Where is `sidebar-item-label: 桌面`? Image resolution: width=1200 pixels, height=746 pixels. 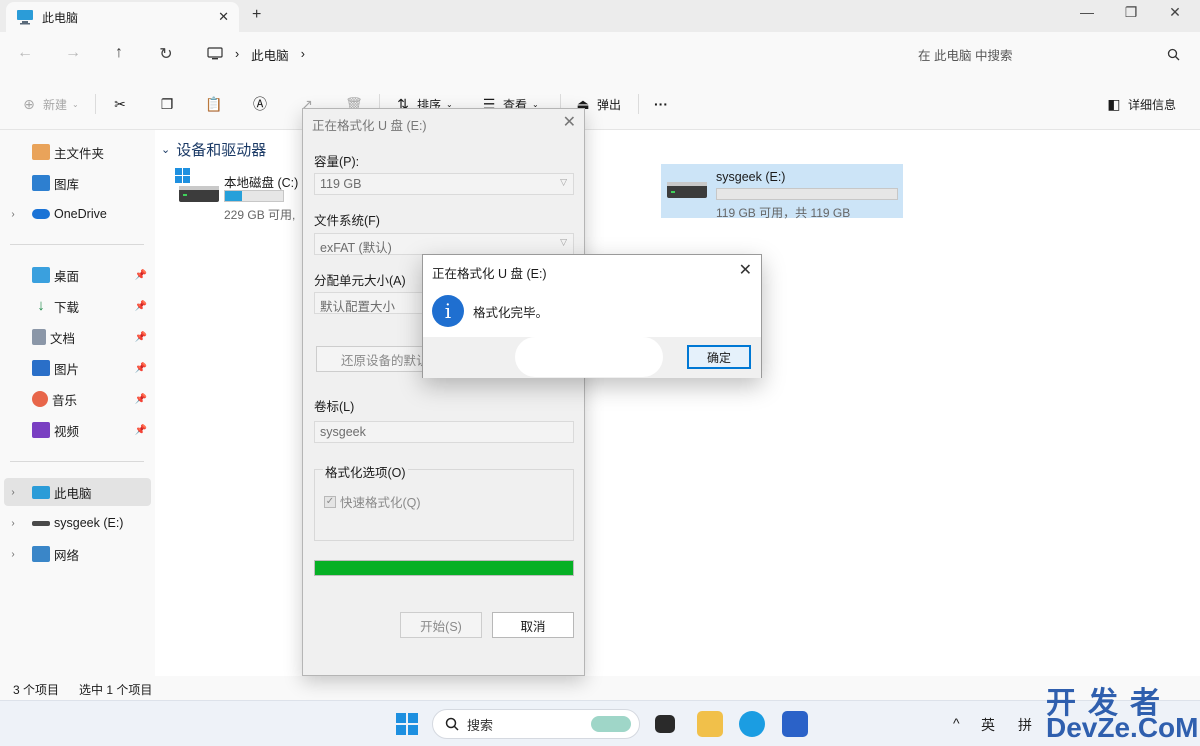 sidebar-item-label: 桌面 is located at coordinates (67, 276).